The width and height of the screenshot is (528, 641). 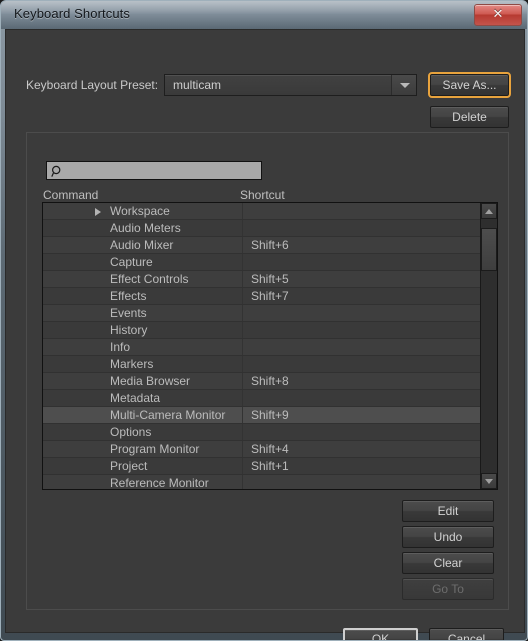 What do you see at coordinates (168, 415) in the screenshot?
I see `row-command-label: Multi-Camera Monitor` at bounding box center [168, 415].